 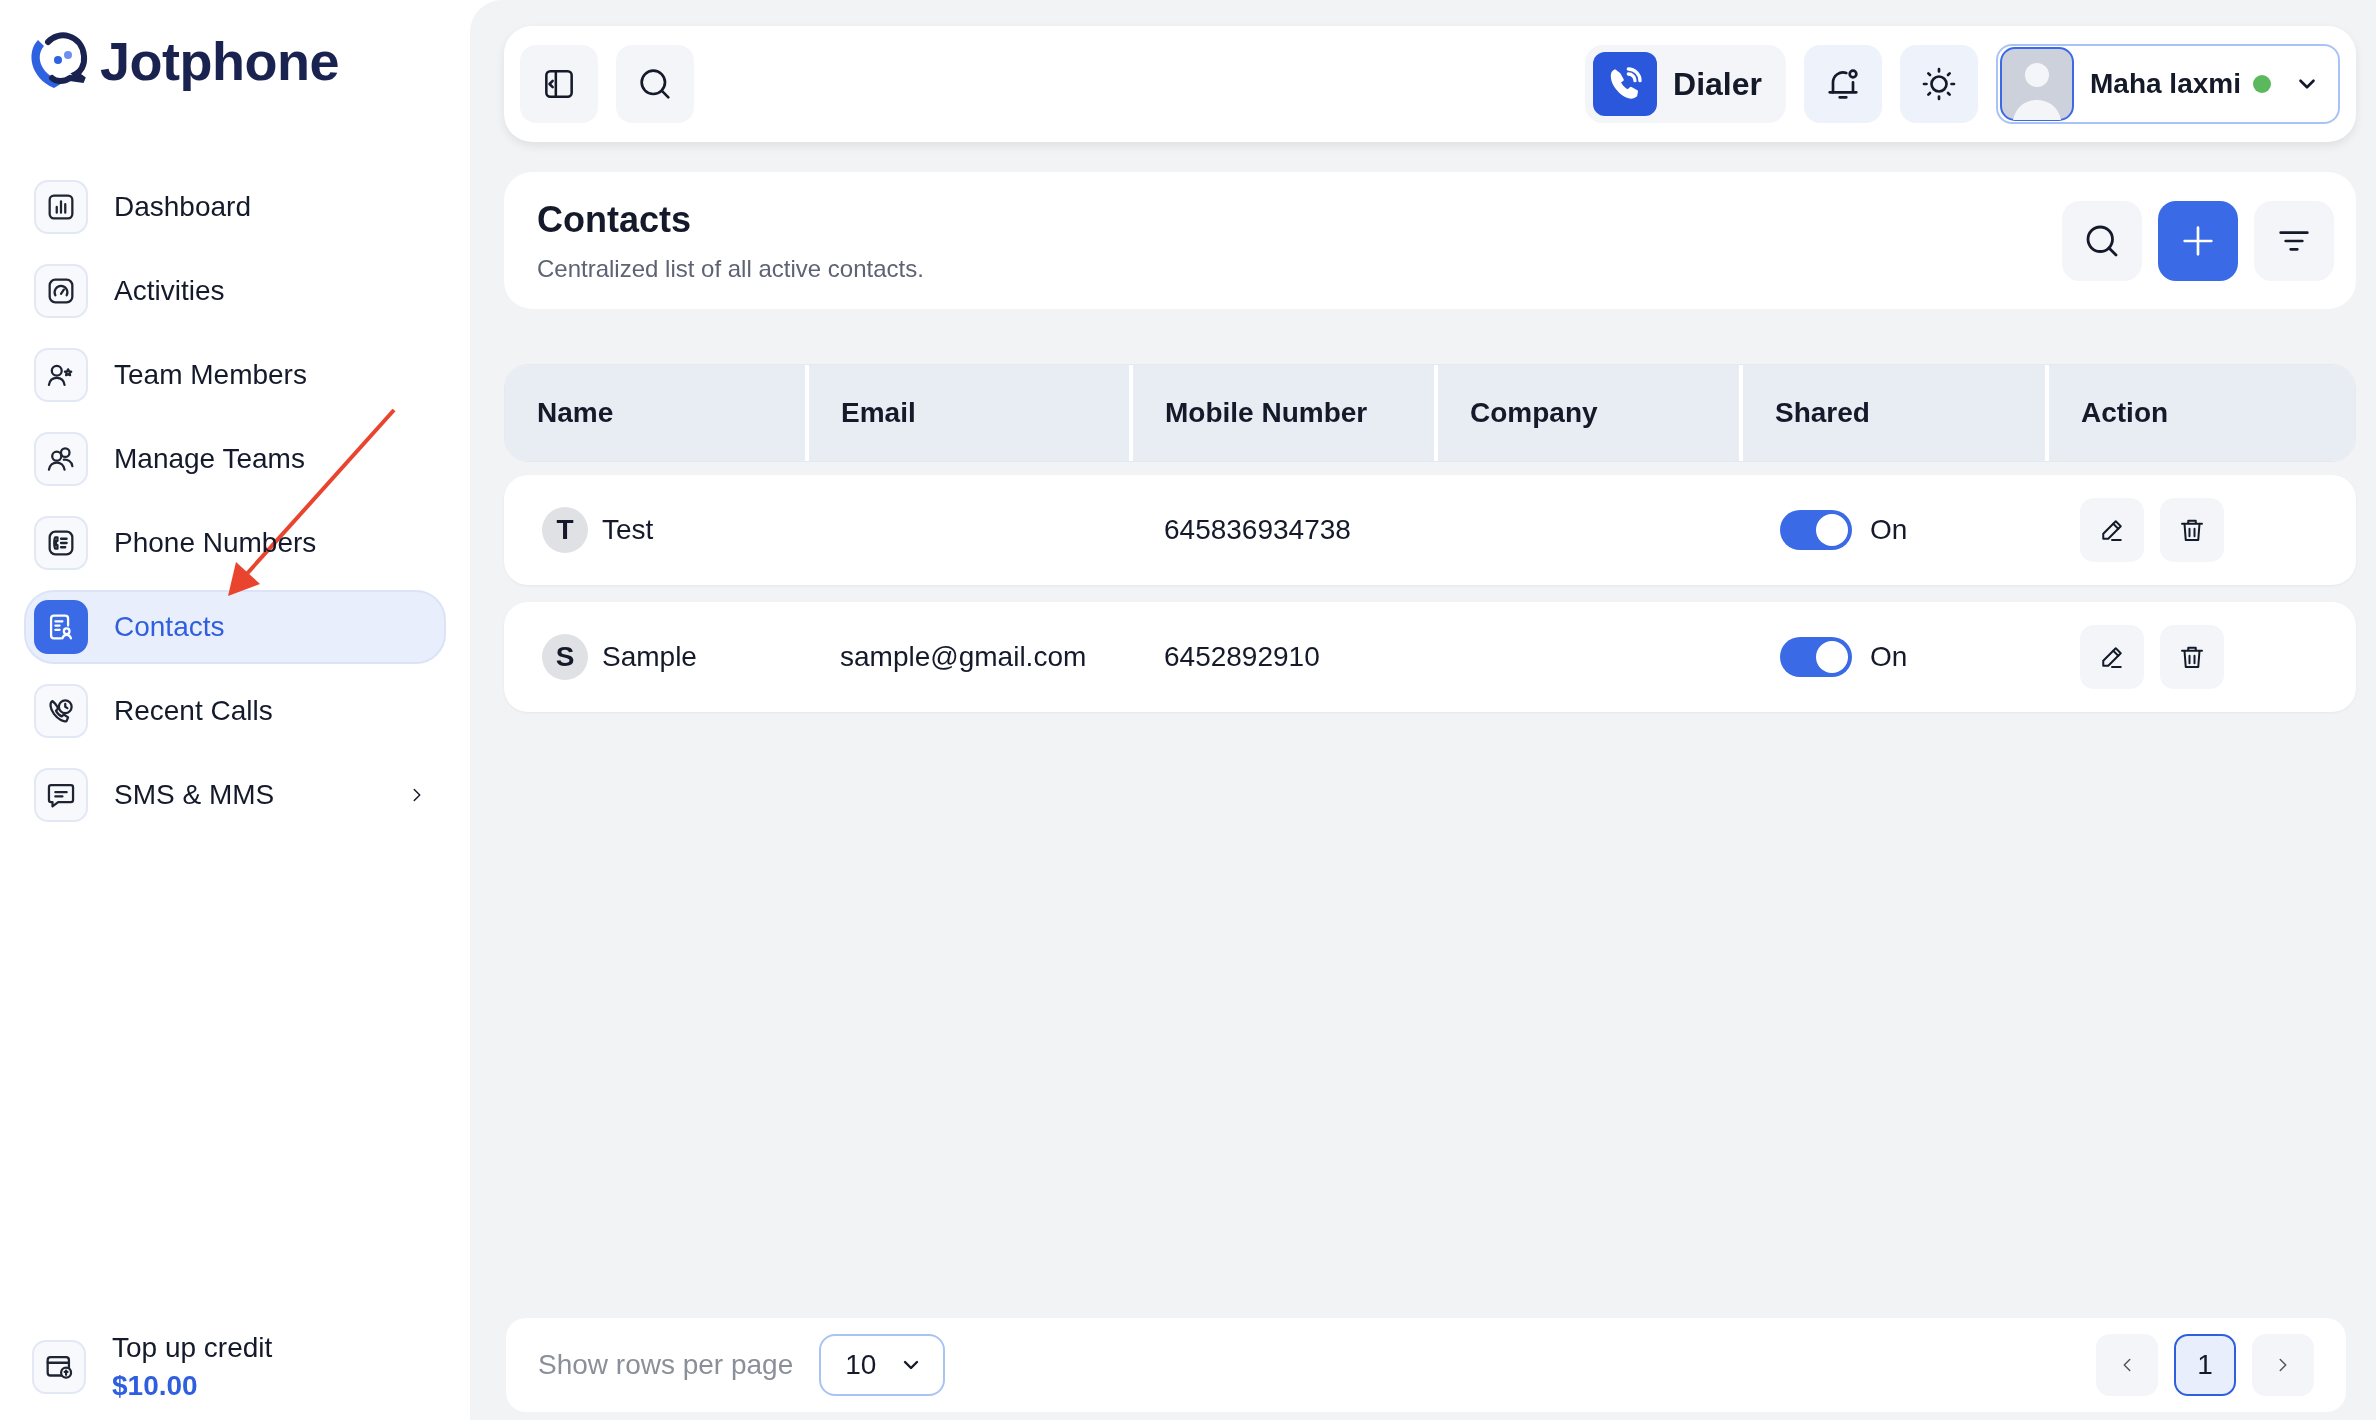 What do you see at coordinates (615, 219) in the screenshot?
I see `page-title: Contacts` at bounding box center [615, 219].